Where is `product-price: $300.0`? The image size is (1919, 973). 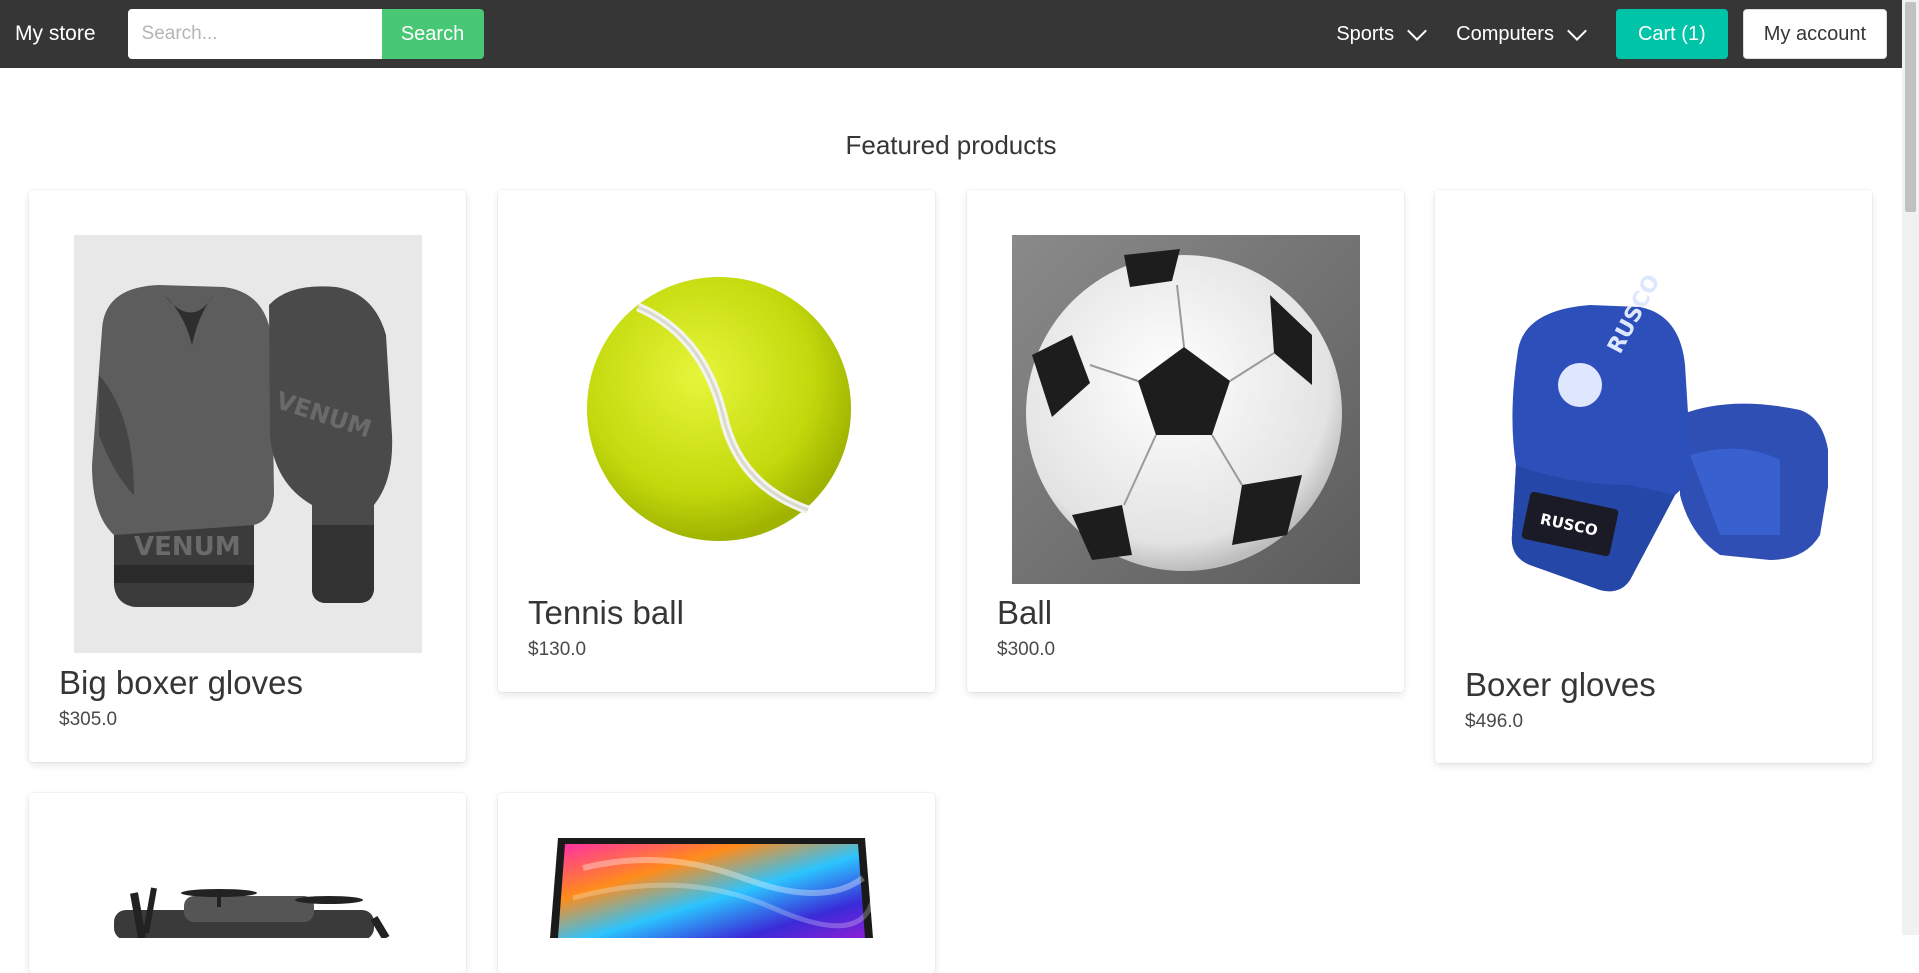 product-price: $300.0 is located at coordinates (1026, 649).